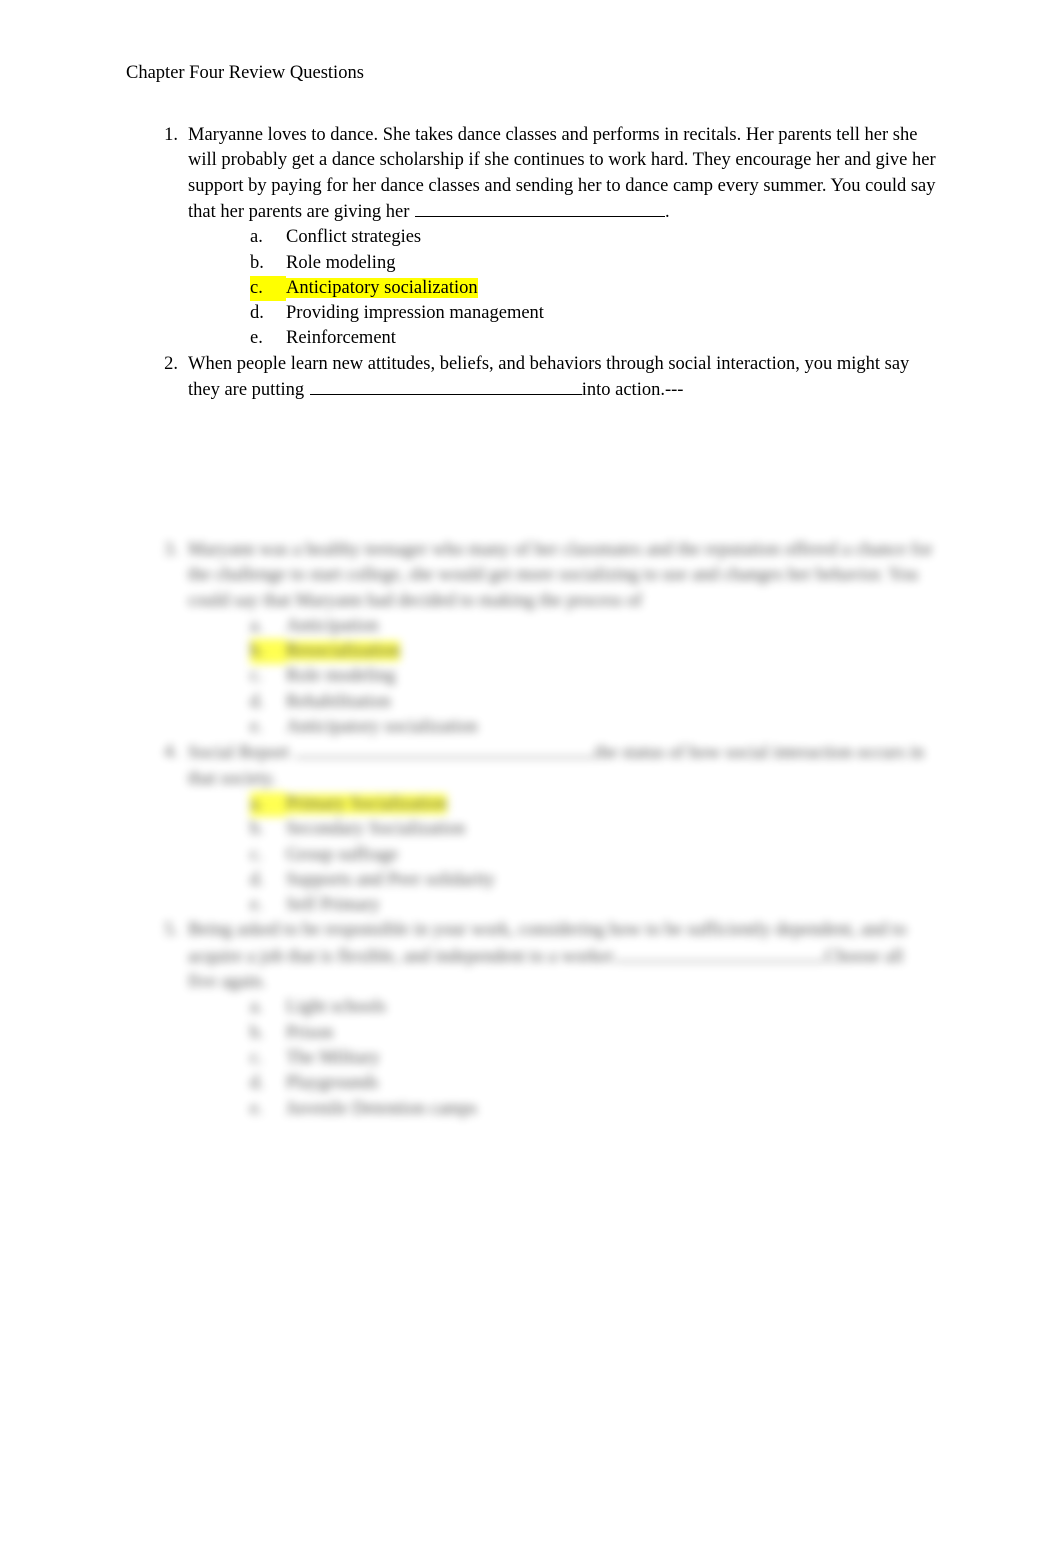 Image resolution: width=1062 pixels, height=1561 pixels. What do you see at coordinates (562, 263) in the screenshot?
I see `option-1b: b. Role modeling` at bounding box center [562, 263].